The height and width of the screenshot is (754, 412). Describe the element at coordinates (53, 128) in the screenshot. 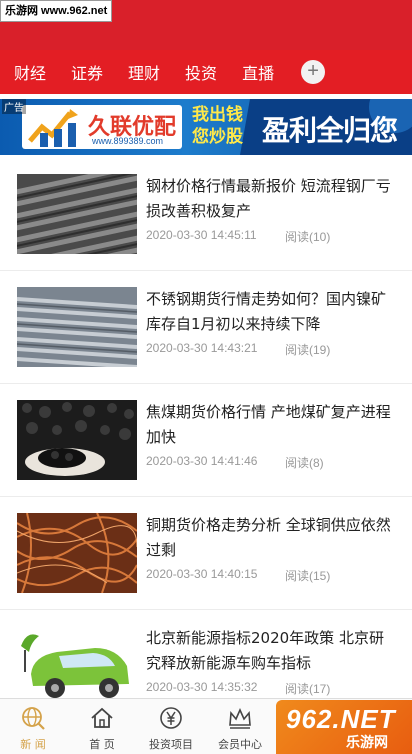

I see `ad-logo-icon` at that location.